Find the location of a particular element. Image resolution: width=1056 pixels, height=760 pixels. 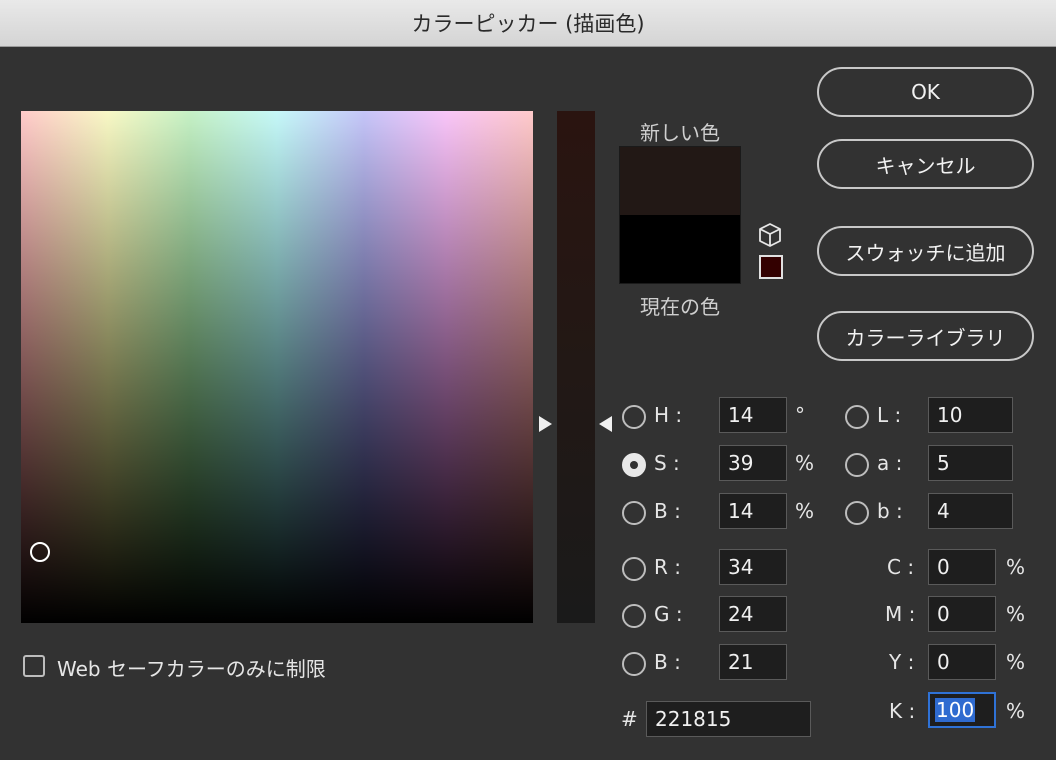

hex-label: # is located at coordinates (629, 719).